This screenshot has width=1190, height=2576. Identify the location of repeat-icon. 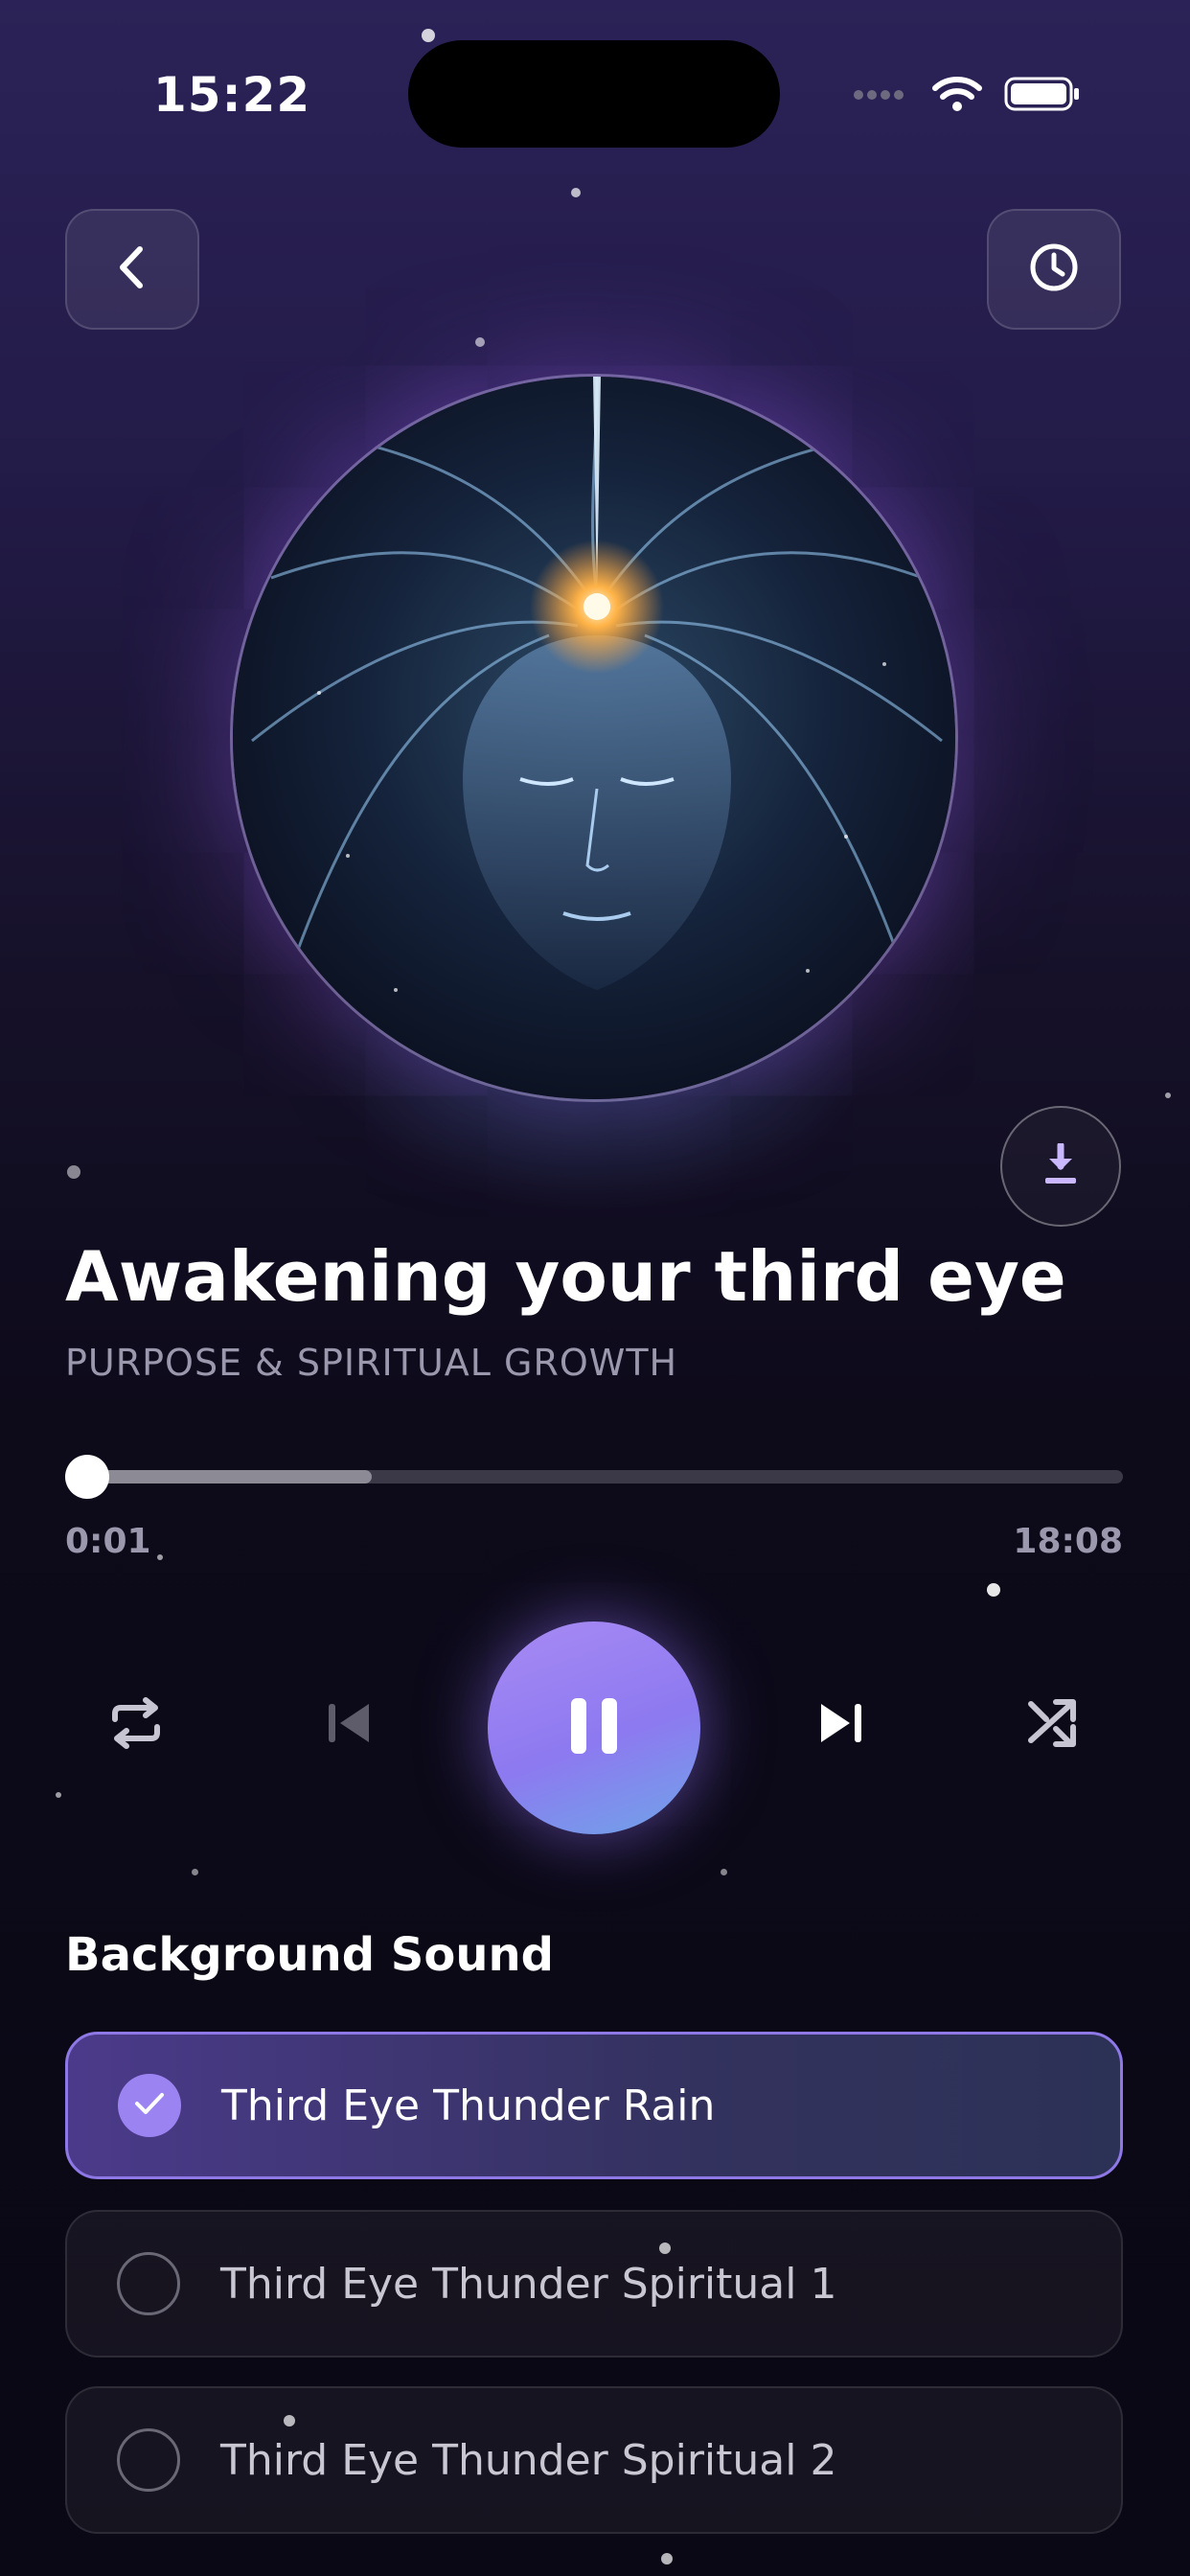
(136, 1725).